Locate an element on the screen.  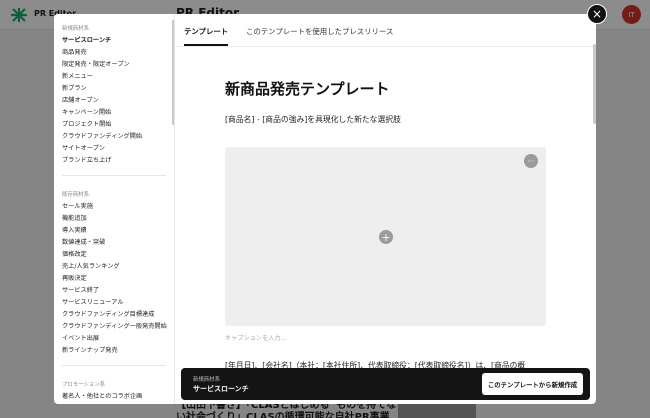
sidebar-item: クラウドファンディング目標達成 is located at coordinates (114, 315).